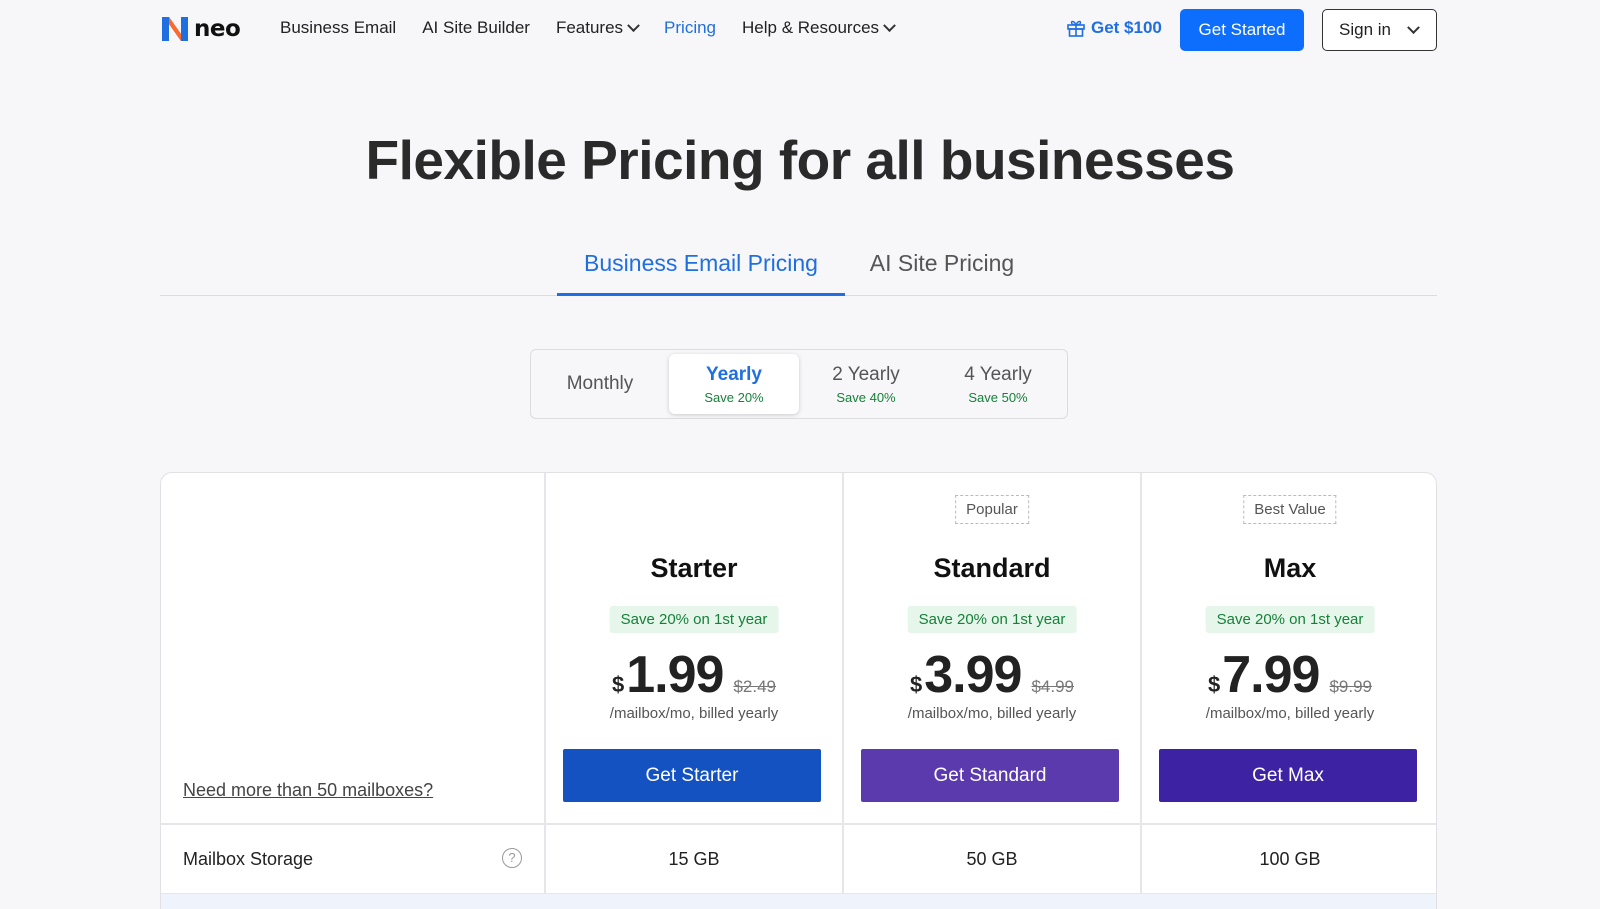 The image size is (1600, 909). What do you see at coordinates (1365, 29) in the screenshot?
I see `sign-in-label: Sign in` at bounding box center [1365, 29].